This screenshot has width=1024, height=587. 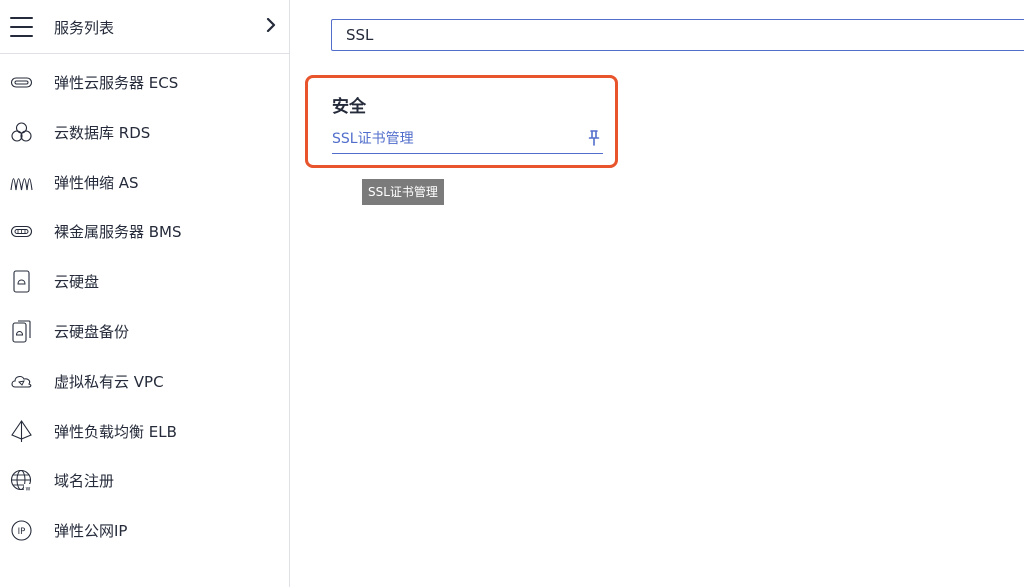 What do you see at coordinates (21, 27) in the screenshot?
I see `menu-icon` at bounding box center [21, 27].